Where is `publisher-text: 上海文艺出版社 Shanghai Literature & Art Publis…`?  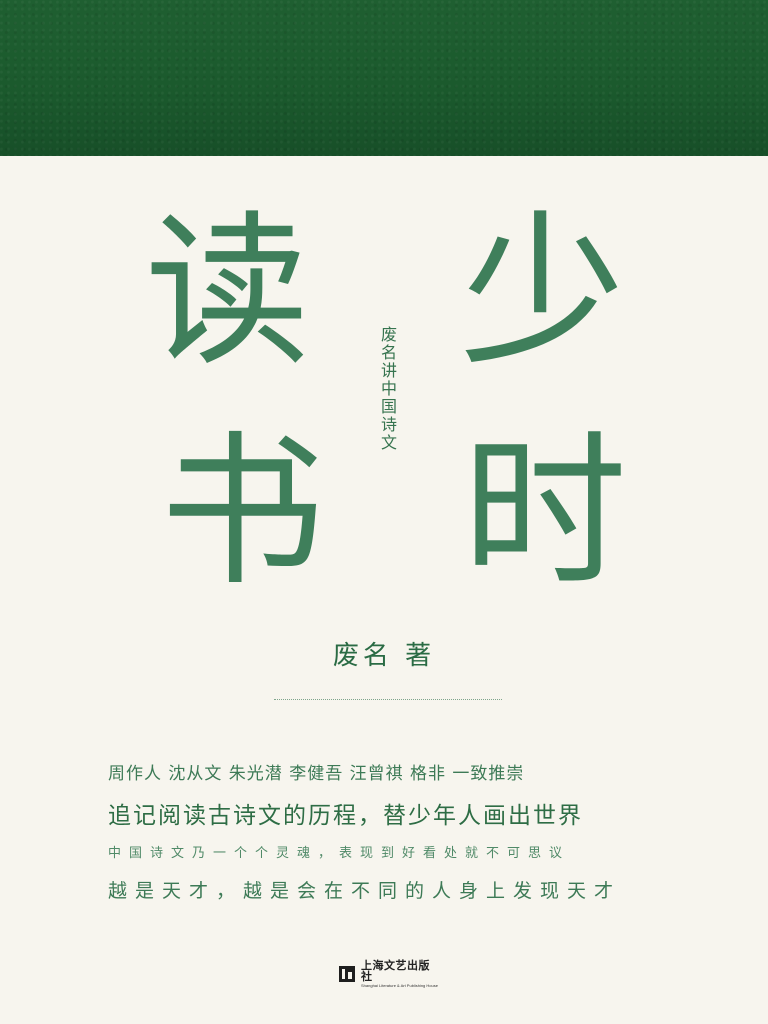 publisher-text: 上海文艺出版社 Shanghai Literature & Art Publis… is located at coordinates (399, 974).